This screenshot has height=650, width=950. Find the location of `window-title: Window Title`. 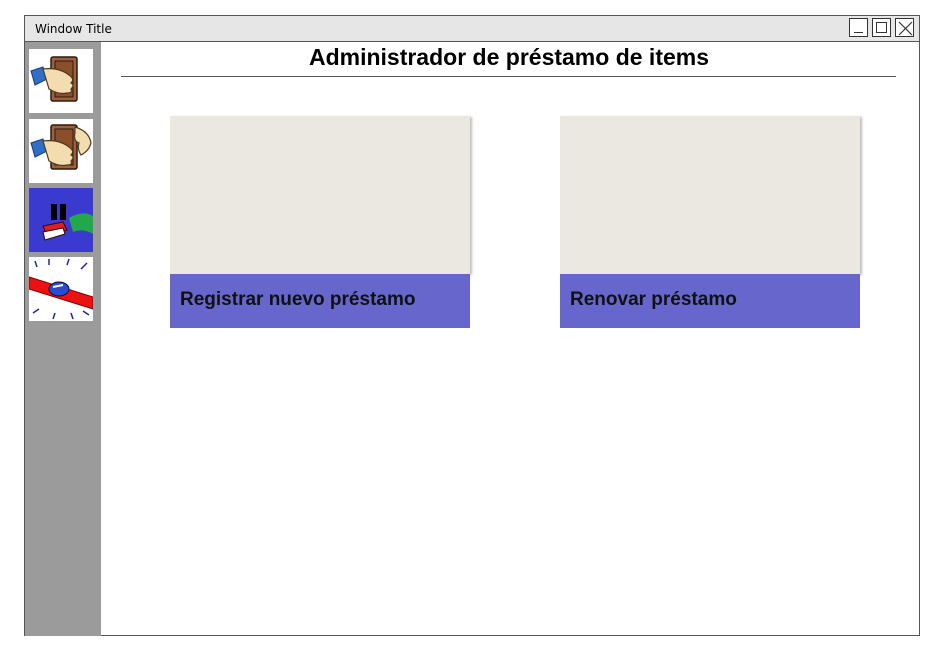

window-title: Window Title is located at coordinates (73, 29).